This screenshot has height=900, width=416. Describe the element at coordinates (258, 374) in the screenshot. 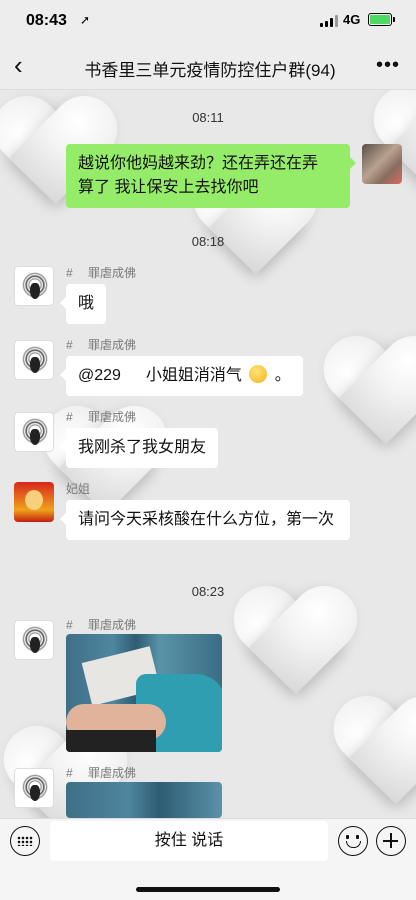

I see `smile-emoji-icon` at that location.